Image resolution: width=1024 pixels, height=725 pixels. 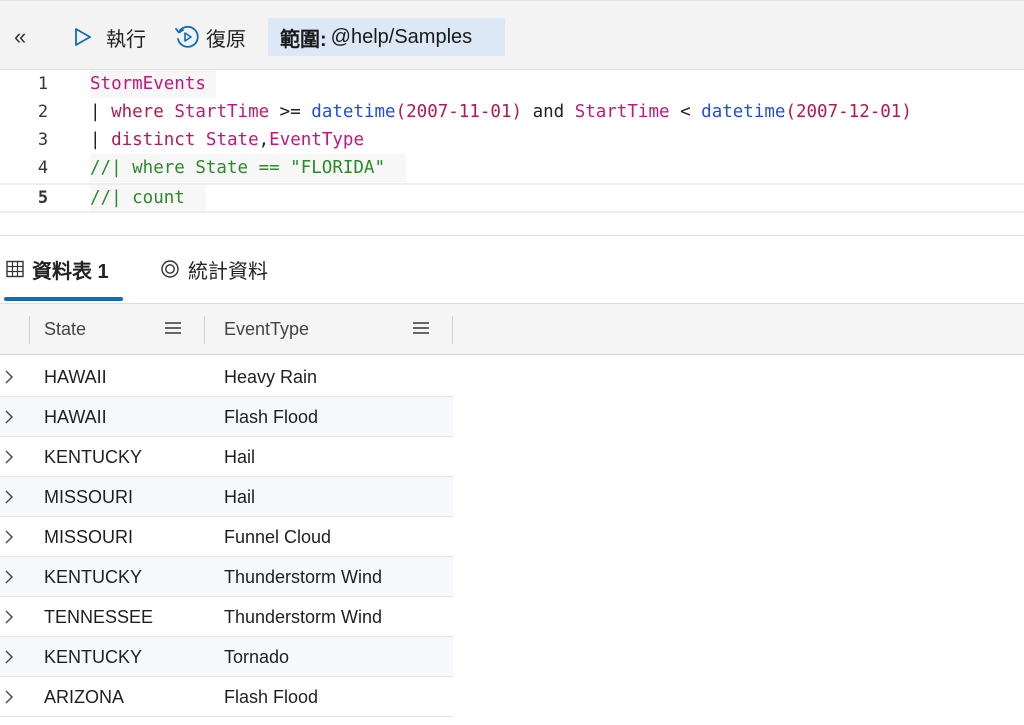 What do you see at coordinates (548, 112) in the screenshot?
I see `code-token: and` at bounding box center [548, 112].